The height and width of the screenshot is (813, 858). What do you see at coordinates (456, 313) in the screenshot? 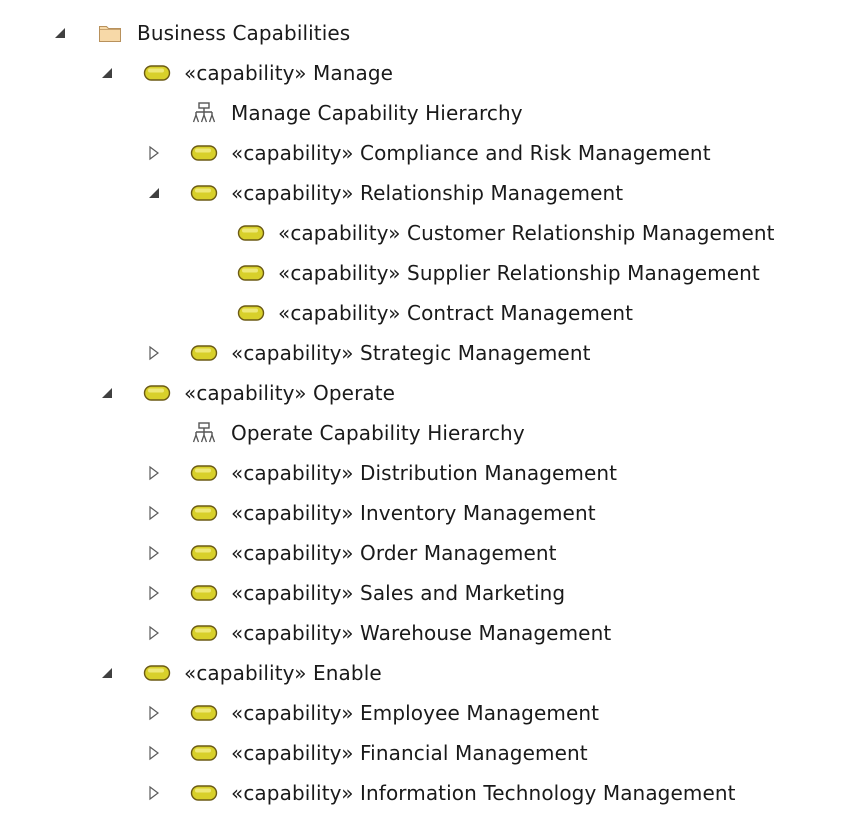
I see `tree-node-label: «capability» Contract Management` at bounding box center [456, 313].